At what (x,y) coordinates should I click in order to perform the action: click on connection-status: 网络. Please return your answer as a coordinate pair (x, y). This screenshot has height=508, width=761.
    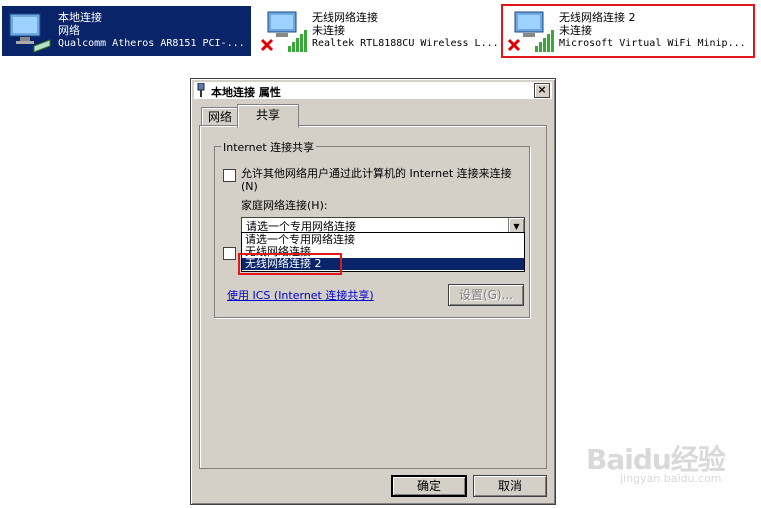
    Looking at the image, I should click on (69, 30).